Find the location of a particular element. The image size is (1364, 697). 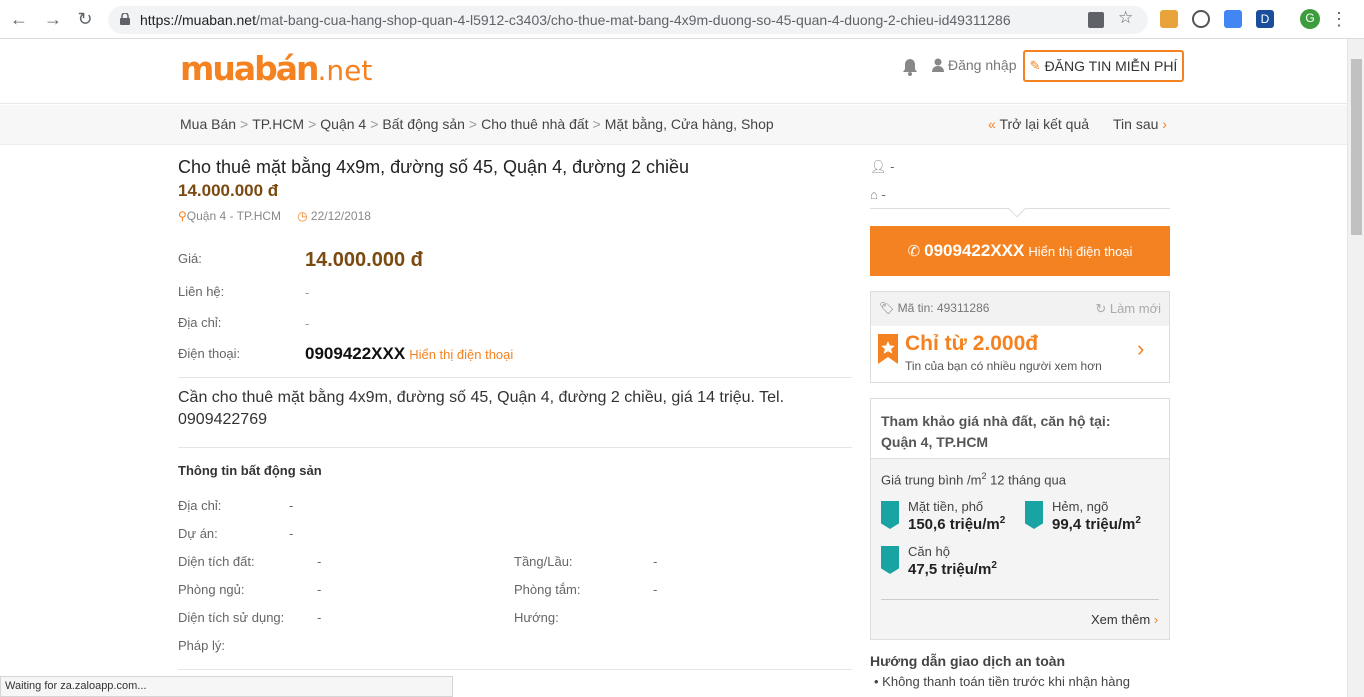

ref-average-tail: 12 tháng qua is located at coordinates (1026, 480).